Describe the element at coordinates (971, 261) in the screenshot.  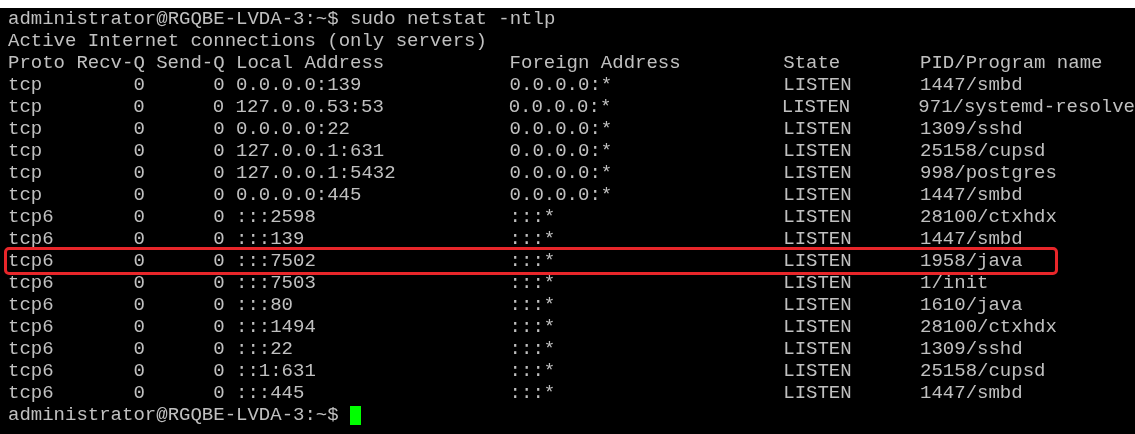
I see `table-cell: 1958/java` at that location.